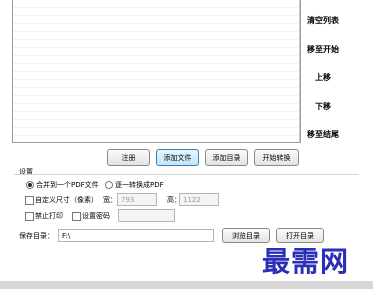 The width and height of the screenshot is (373, 289). I want to click on disable-print-checkbox, so click(29, 216).